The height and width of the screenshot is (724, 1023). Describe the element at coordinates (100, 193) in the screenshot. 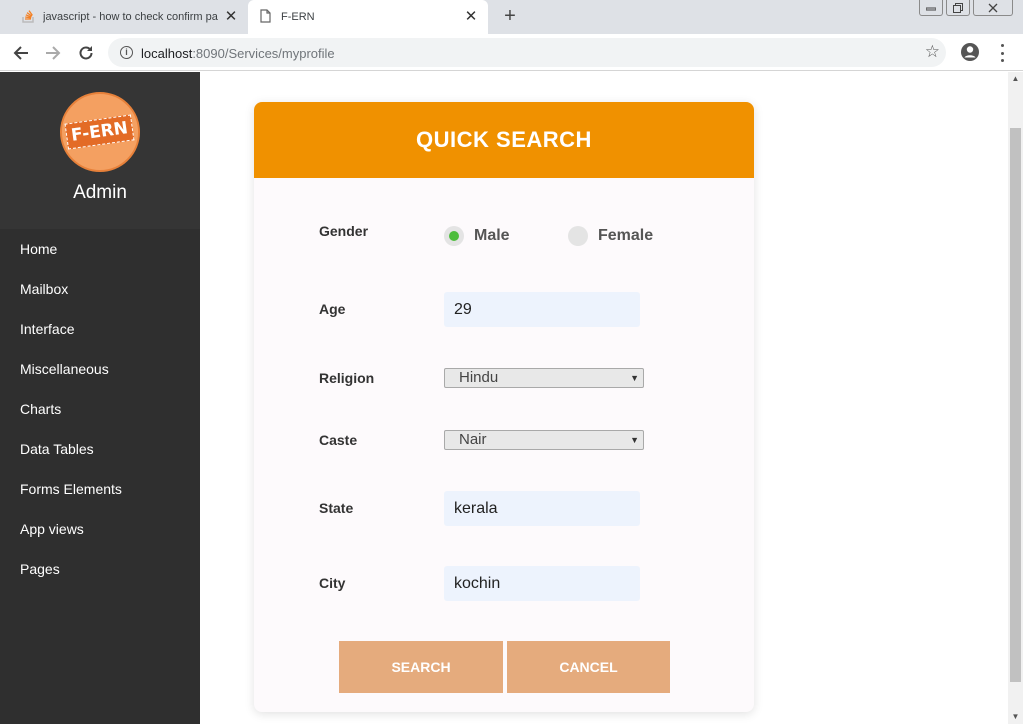

I see `user-name: Admin` at that location.